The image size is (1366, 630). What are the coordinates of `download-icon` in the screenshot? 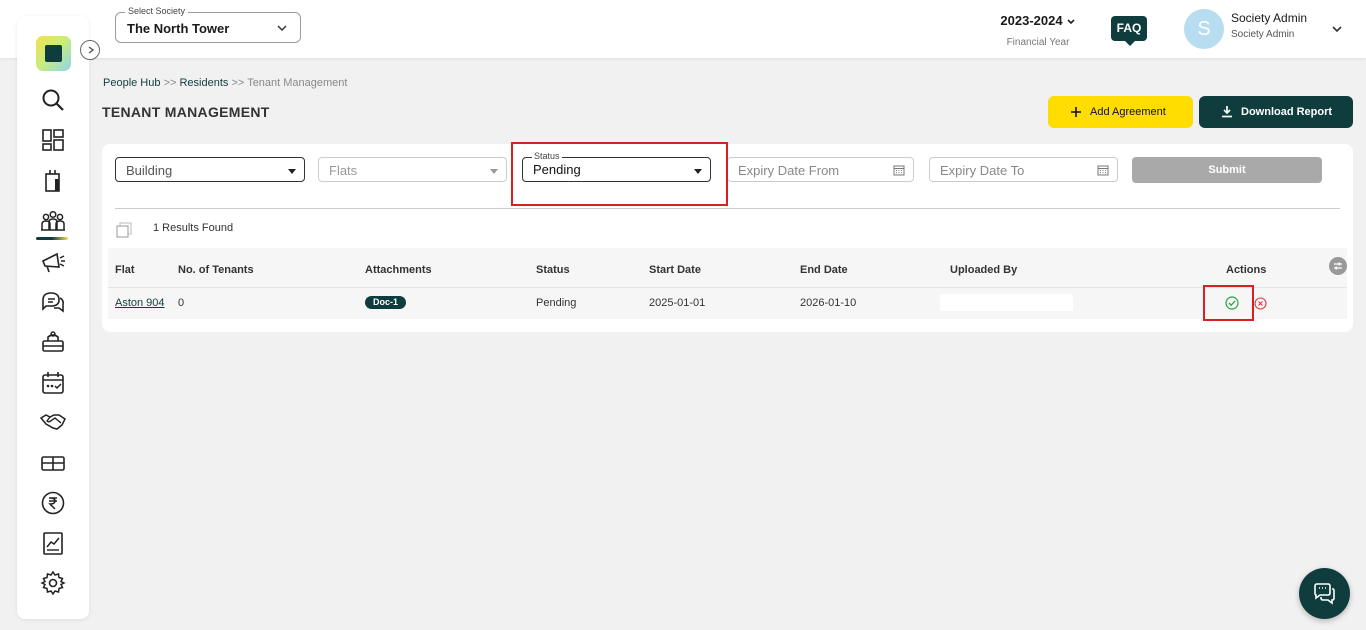 It's located at (1227, 112).